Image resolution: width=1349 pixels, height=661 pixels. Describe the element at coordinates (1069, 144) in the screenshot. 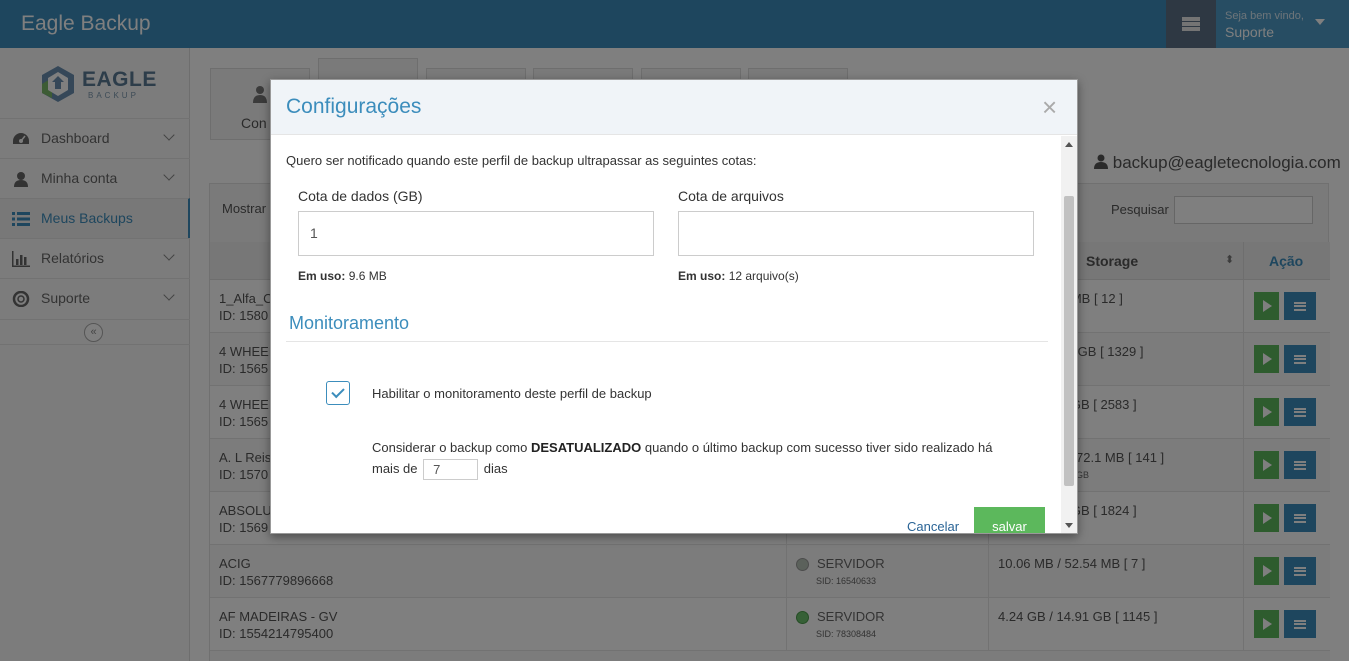

I see `scroll-up-icon` at that location.